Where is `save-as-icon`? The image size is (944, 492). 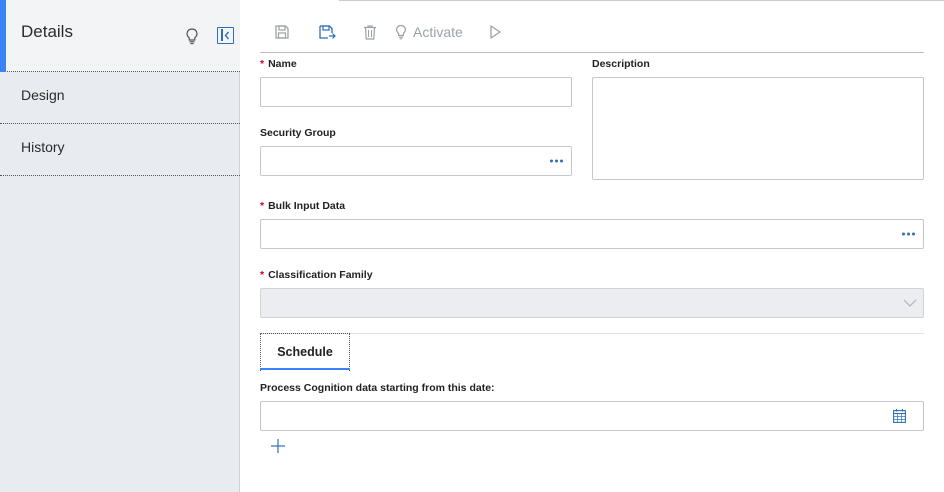 save-as-icon is located at coordinates (327, 32).